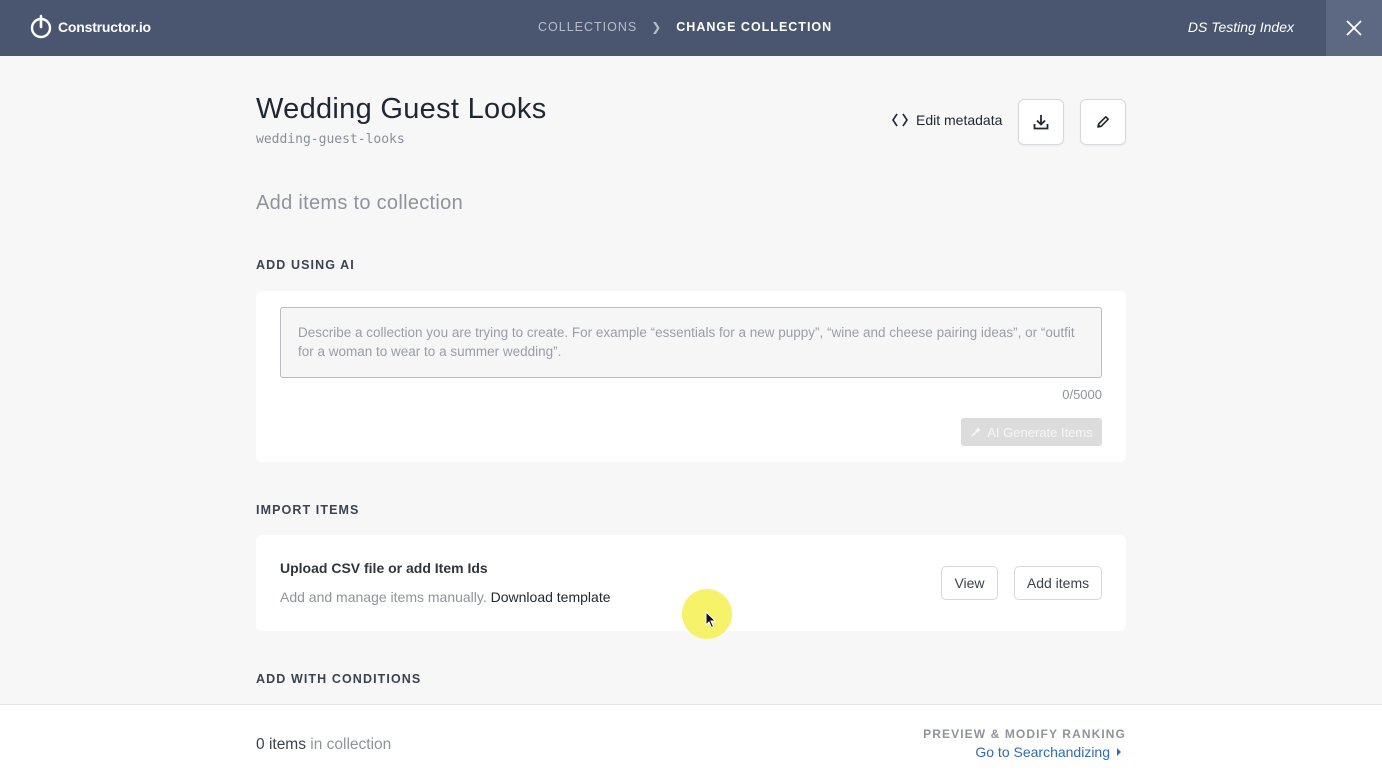 The image size is (1382, 782). Describe the element at coordinates (711, 620) in the screenshot. I see `mouse-cursor-icon` at that location.